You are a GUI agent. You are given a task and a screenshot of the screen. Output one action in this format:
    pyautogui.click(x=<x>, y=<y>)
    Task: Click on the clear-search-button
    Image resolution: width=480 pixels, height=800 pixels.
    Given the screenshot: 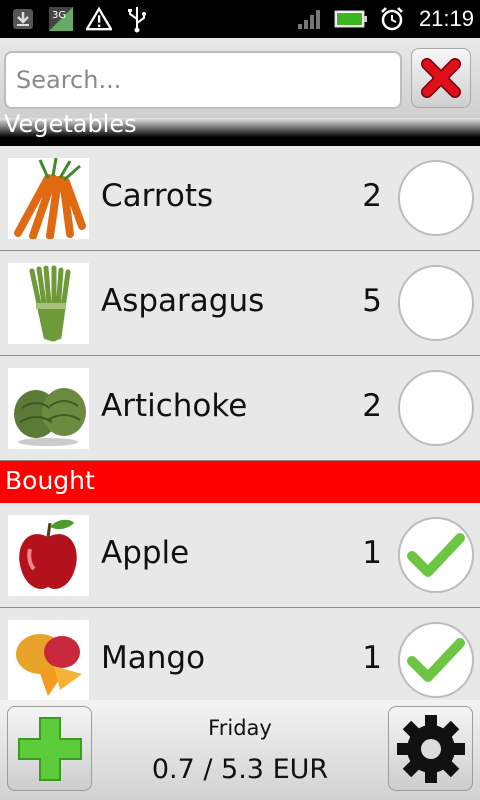 What is the action you would take?
    pyautogui.click(x=441, y=78)
    